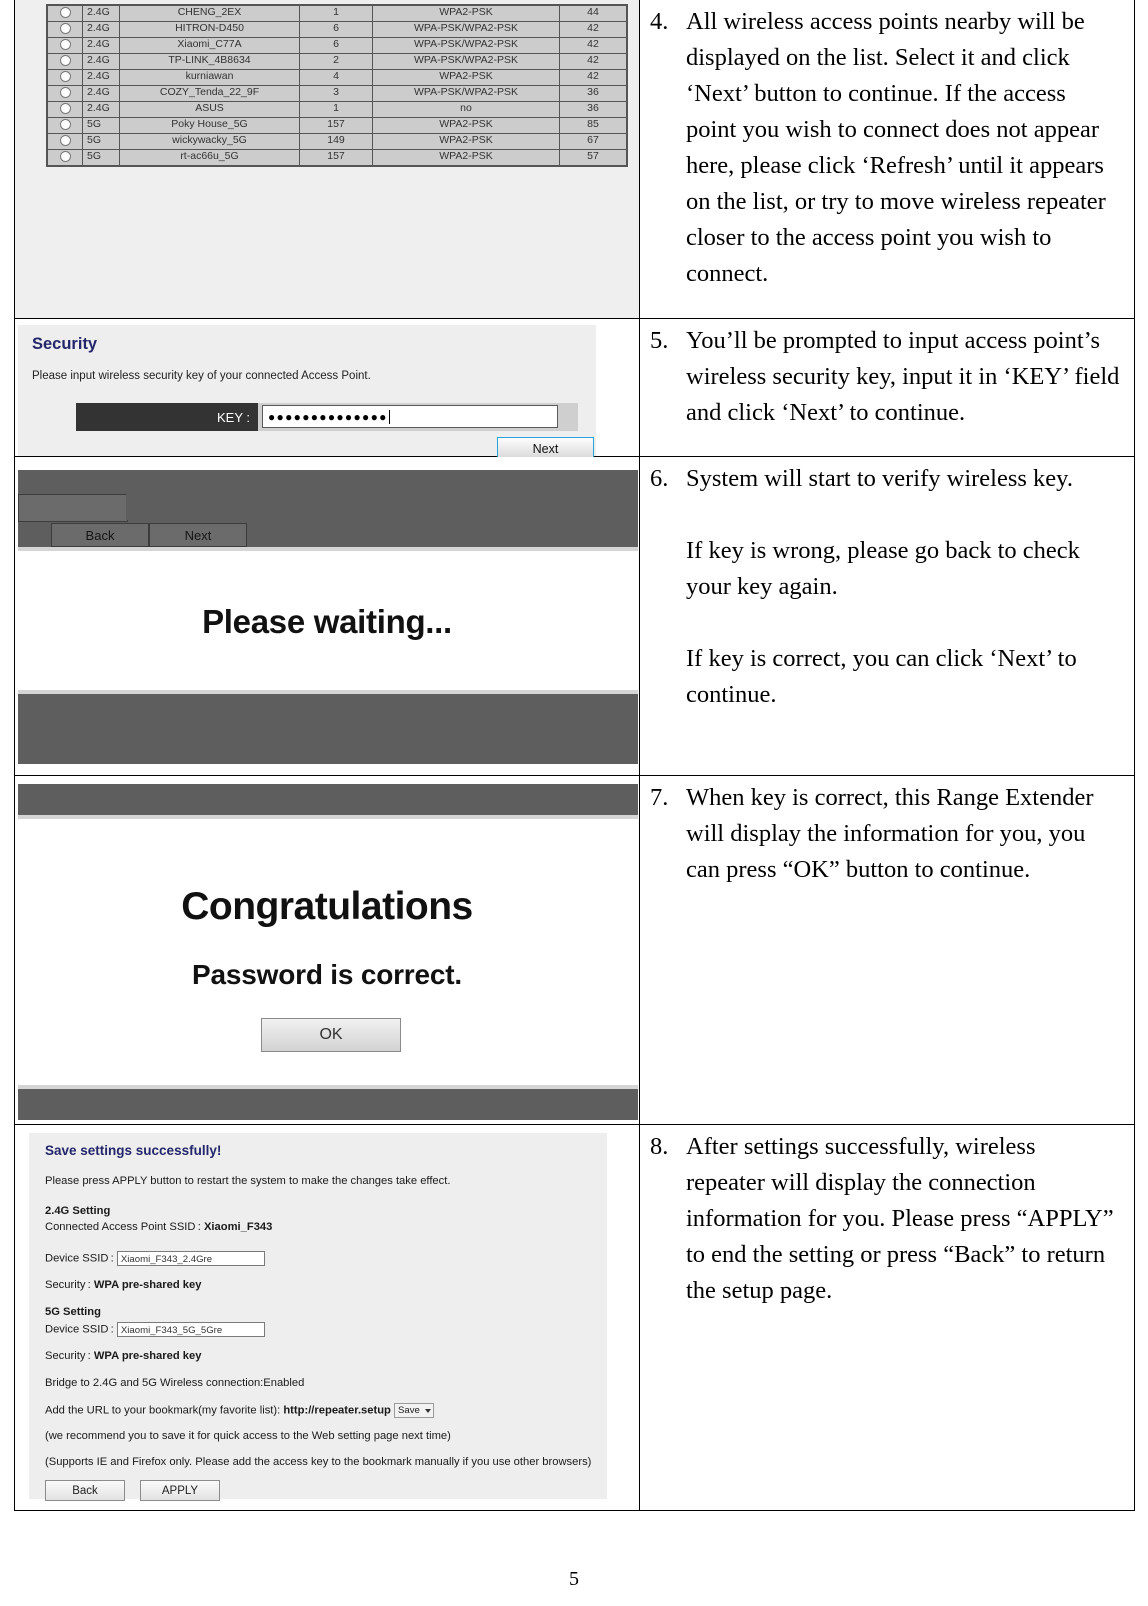  I want to click on device-ssid-5g-input: Xiaomi_F343_5G_5Gre, so click(190, 1329).